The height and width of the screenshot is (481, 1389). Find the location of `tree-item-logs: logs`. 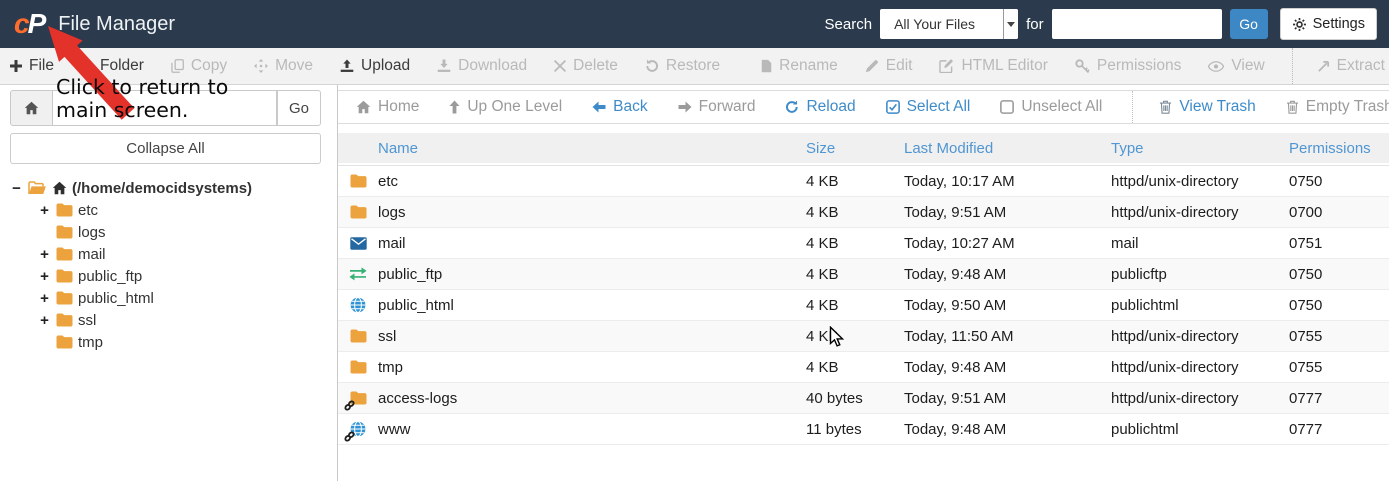

tree-item-logs: logs is located at coordinates (165, 232).